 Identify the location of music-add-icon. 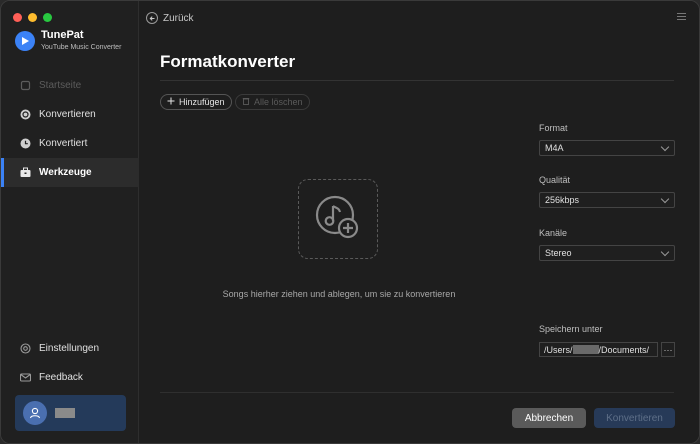
(338, 219).